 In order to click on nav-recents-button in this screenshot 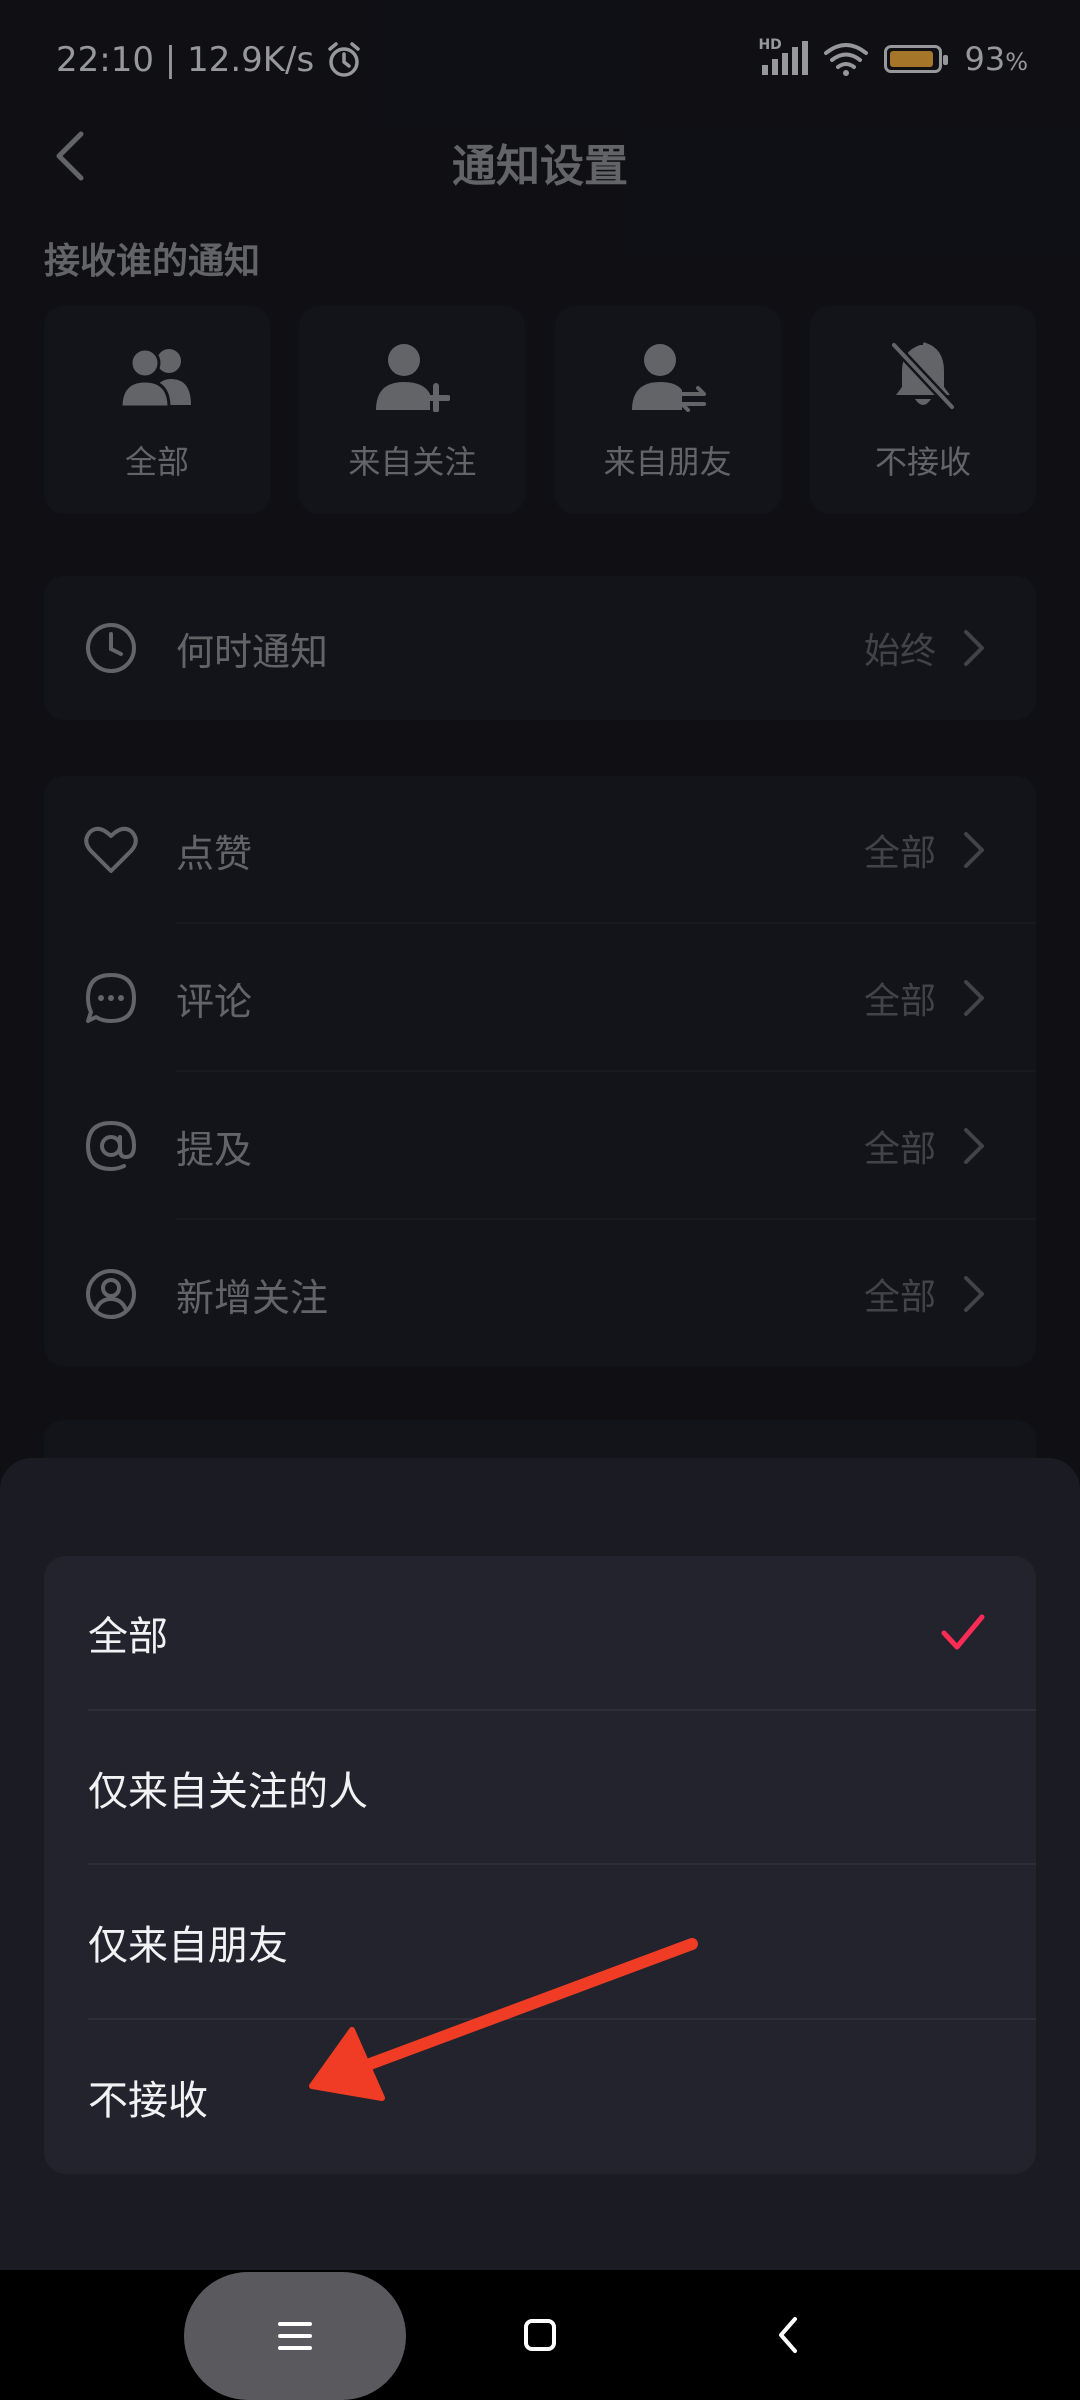, I will do `click(295, 2336)`.